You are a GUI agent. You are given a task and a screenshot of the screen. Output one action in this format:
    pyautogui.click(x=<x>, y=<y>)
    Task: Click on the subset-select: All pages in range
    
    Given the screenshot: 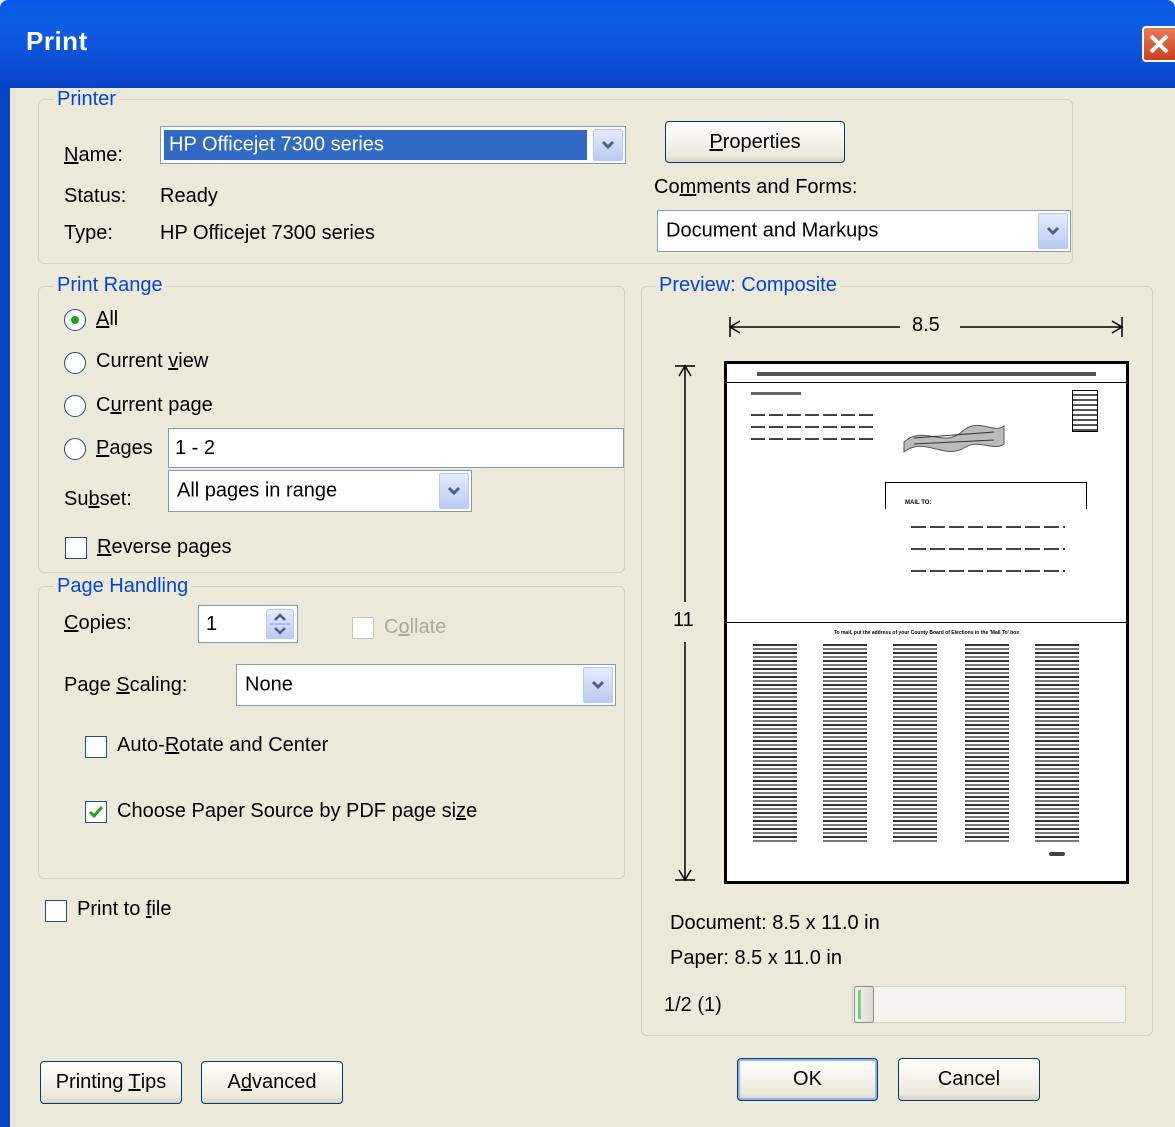 What is the action you would take?
    pyautogui.click(x=320, y=491)
    